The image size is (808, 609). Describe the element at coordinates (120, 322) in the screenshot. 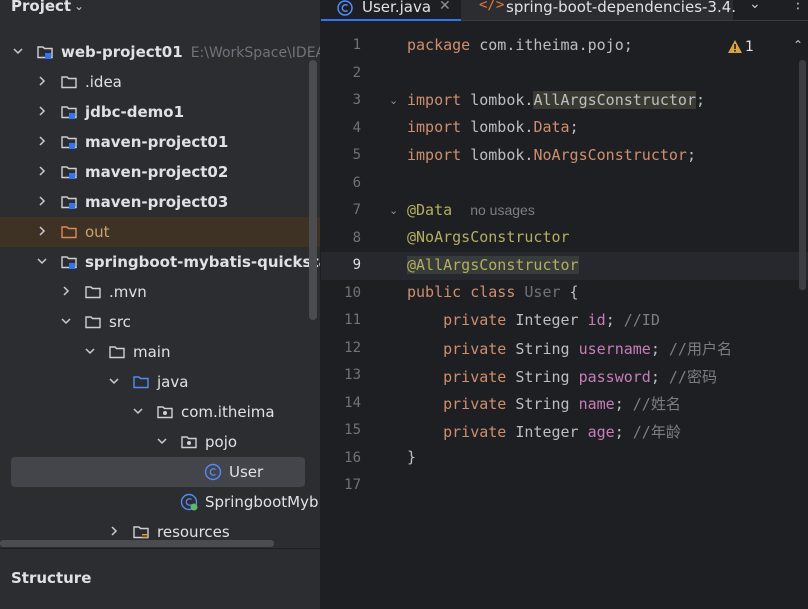

I see `tree-item-label: src` at that location.